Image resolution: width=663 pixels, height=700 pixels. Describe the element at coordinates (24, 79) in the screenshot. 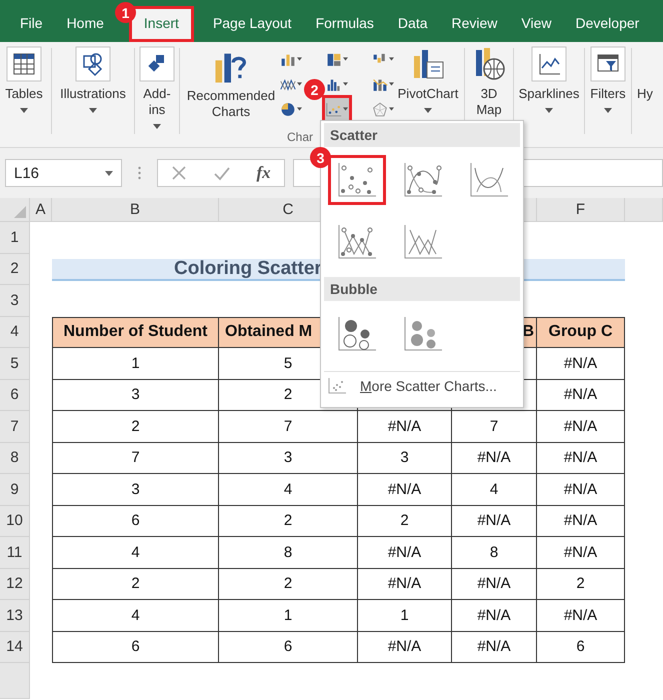

I see `ribbon-button: Tables` at that location.